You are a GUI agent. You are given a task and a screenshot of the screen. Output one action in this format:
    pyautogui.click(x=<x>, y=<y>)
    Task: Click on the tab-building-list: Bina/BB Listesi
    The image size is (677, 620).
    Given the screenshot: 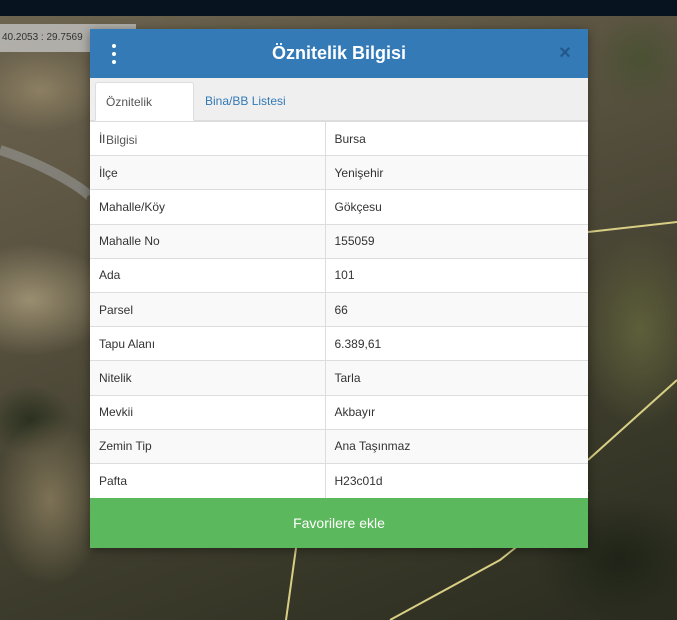 What is the action you would take?
    pyautogui.click(x=245, y=101)
    